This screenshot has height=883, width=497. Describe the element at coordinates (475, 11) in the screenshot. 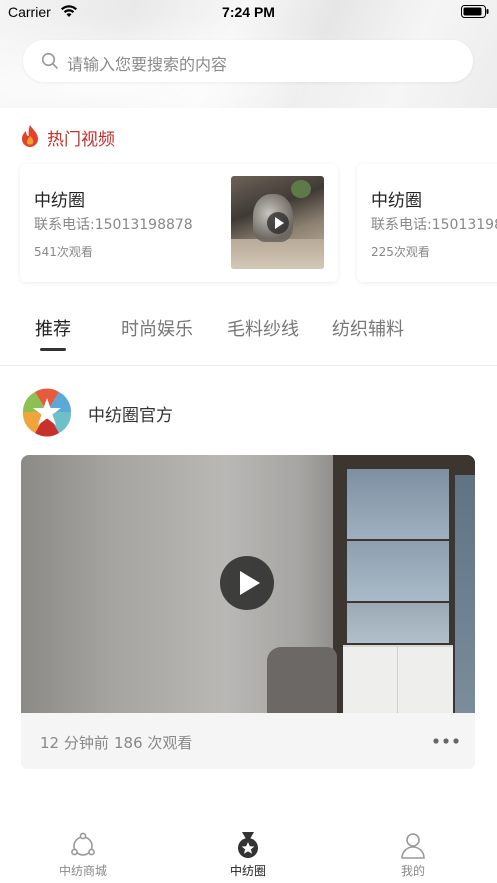

I see `battery-icon` at that location.